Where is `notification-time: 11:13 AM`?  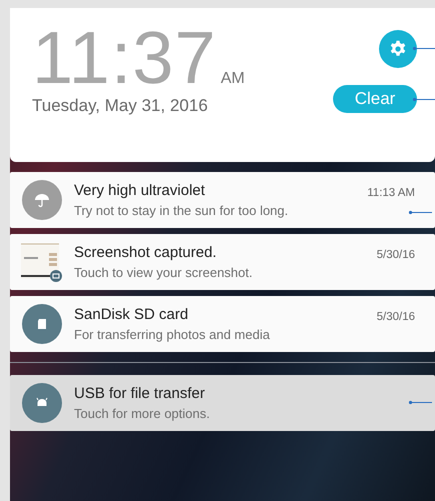
notification-time: 11:13 AM is located at coordinates (391, 193).